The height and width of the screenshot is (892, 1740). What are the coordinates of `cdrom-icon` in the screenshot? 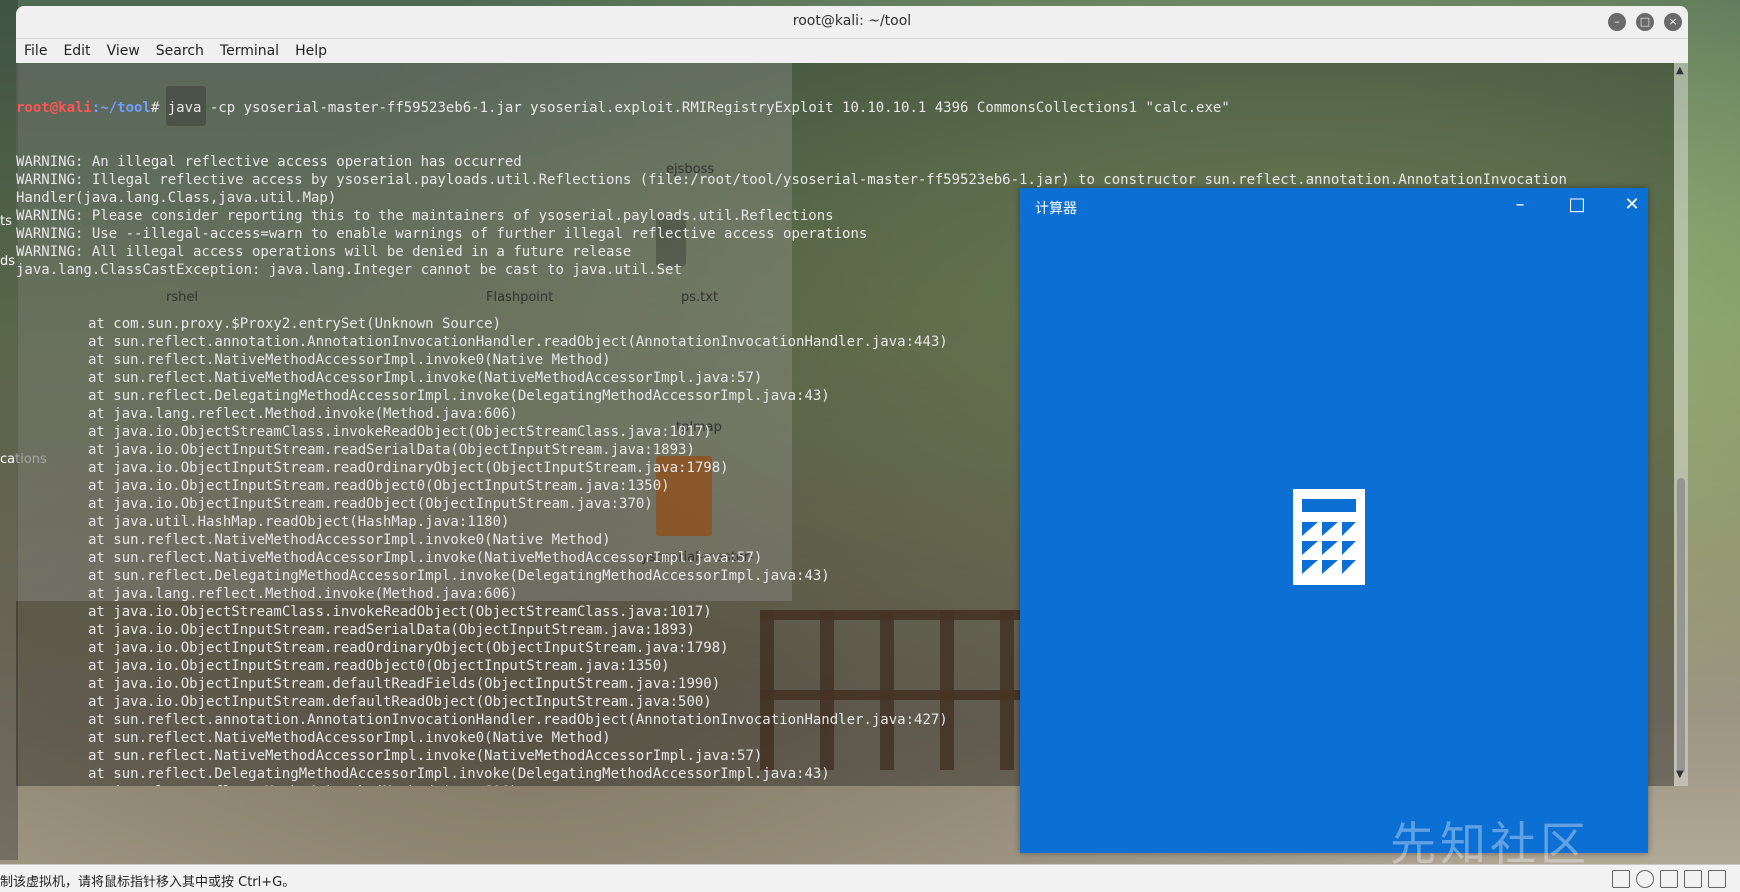 It's located at (1645, 879).